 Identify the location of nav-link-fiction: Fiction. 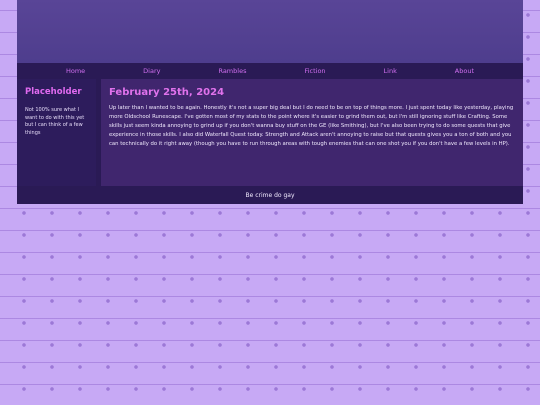
(314, 71).